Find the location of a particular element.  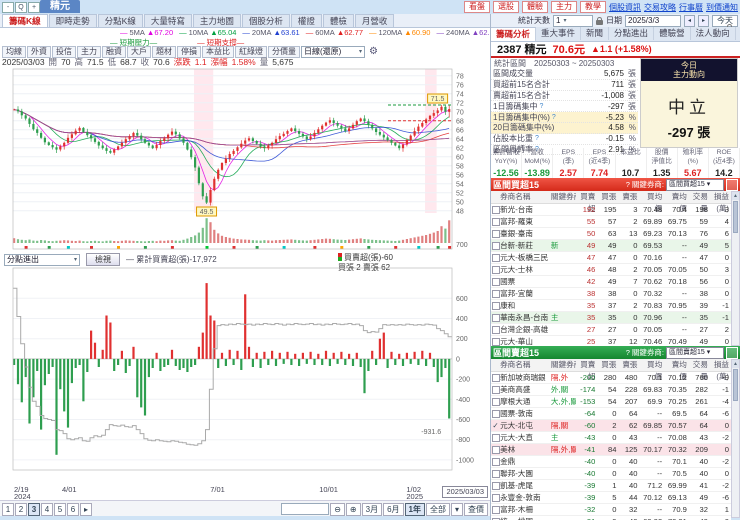

topbar-button: 選股 is located at coordinates (506, 7).